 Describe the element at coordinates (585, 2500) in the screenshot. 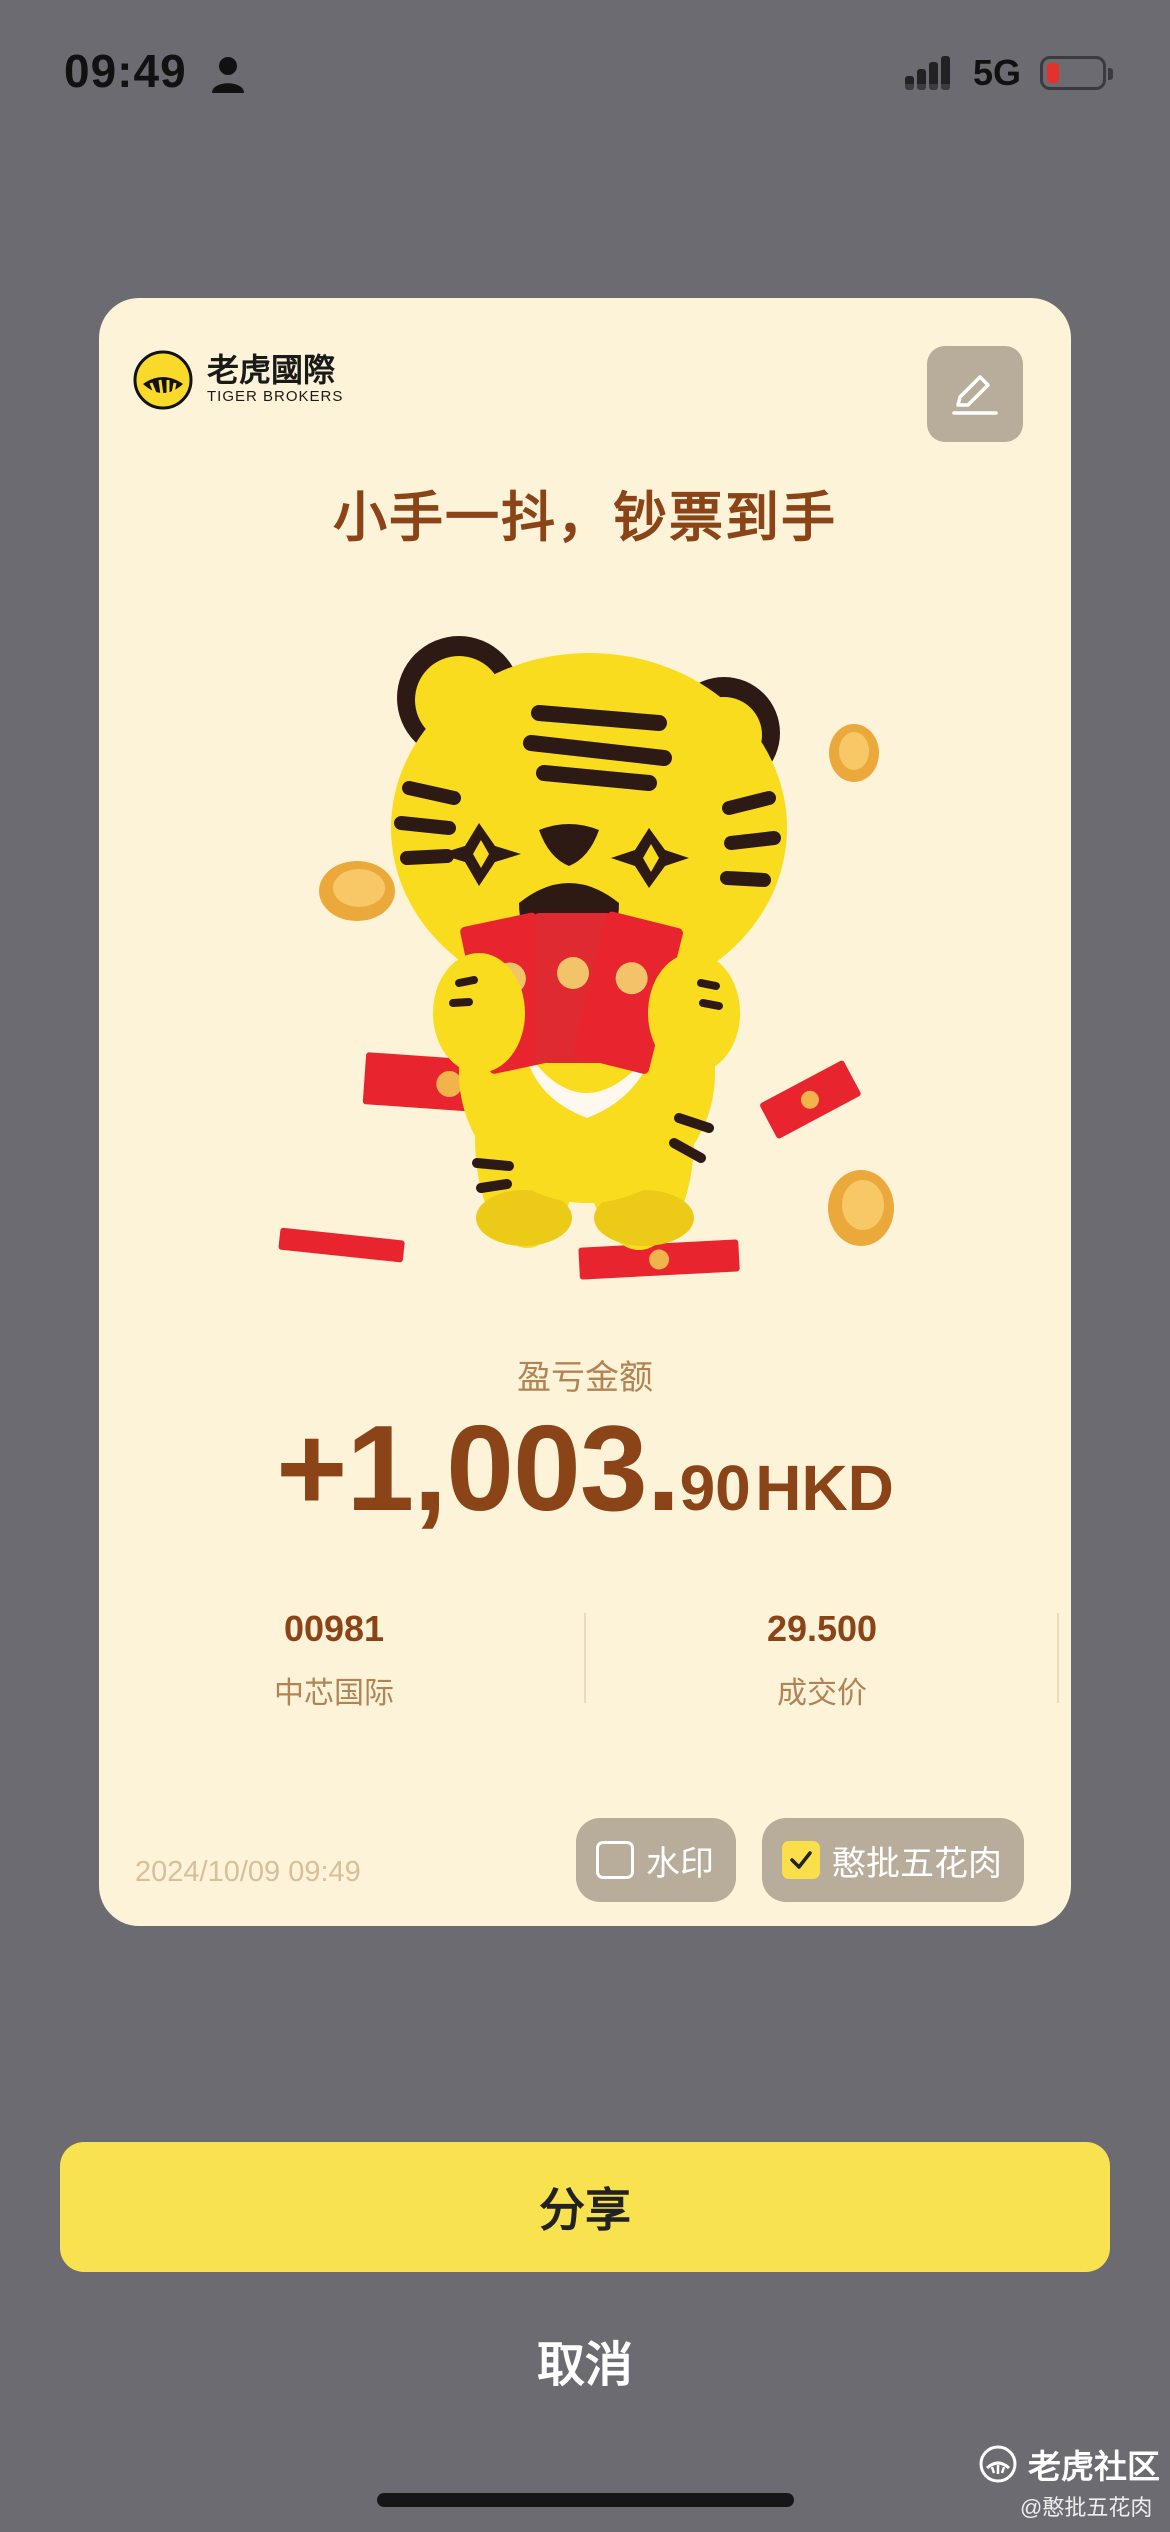

I see `home-indicator` at that location.